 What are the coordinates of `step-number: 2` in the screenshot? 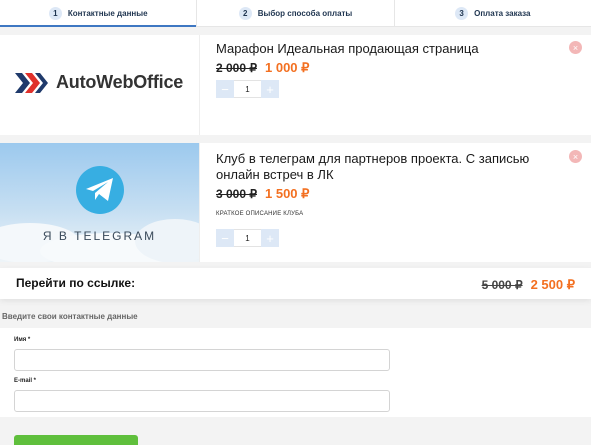 It's located at (245, 13).